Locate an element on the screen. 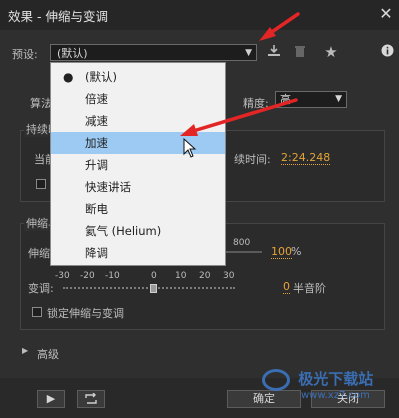 This screenshot has width=399, height=418. watermark-text: 极光下载站 is located at coordinates (336, 379).